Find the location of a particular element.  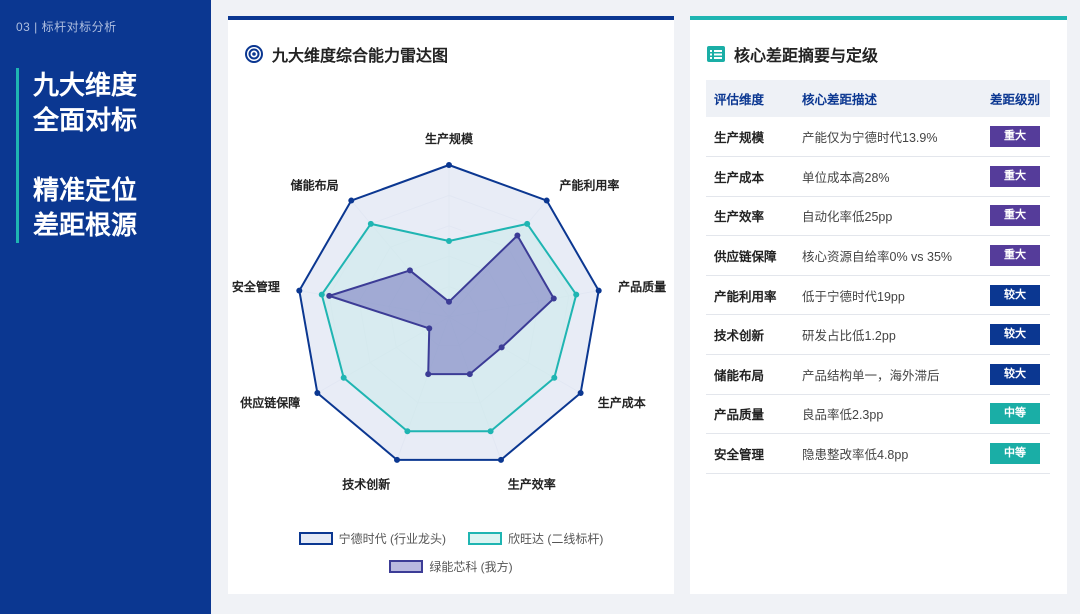

target-icon is located at coordinates (254, 54).